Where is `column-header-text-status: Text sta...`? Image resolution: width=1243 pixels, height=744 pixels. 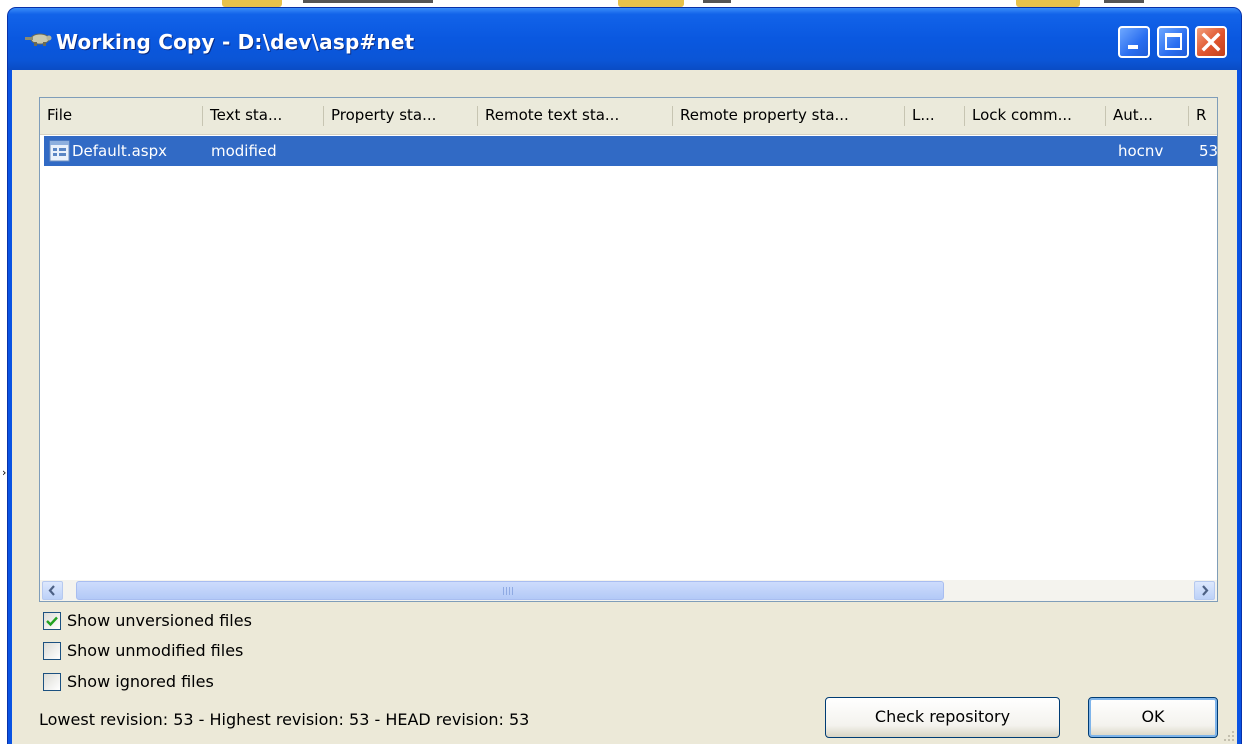
column-header-text-status: Text sta... is located at coordinates (263, 115).